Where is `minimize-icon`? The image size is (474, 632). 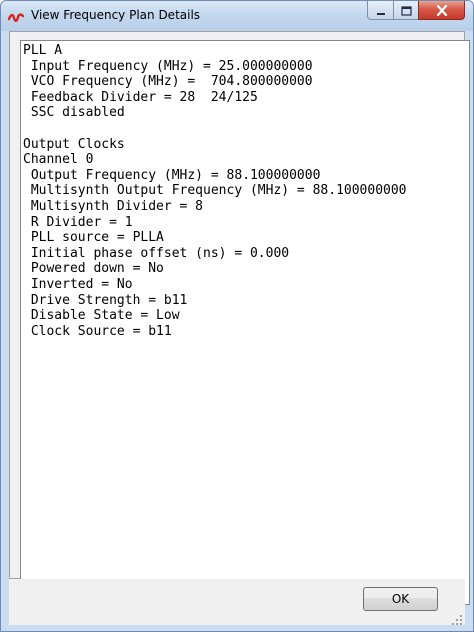
minimize-icon is located at coordinates (381, 10).